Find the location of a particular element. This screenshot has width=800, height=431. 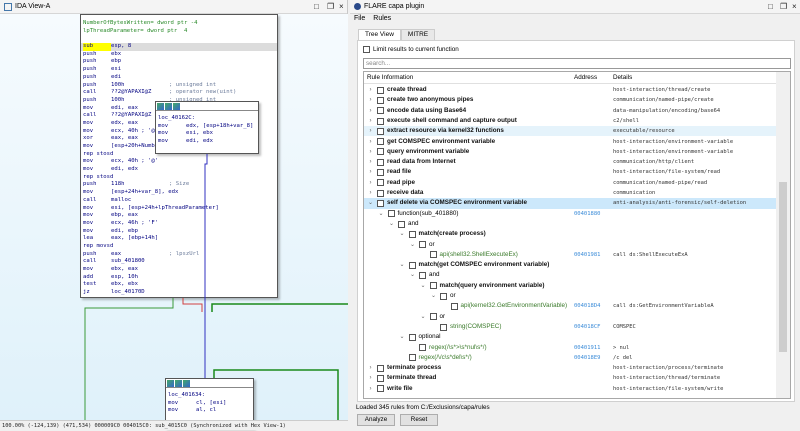

column-rule-information: Rule Information is located at coordinates (390, 78).